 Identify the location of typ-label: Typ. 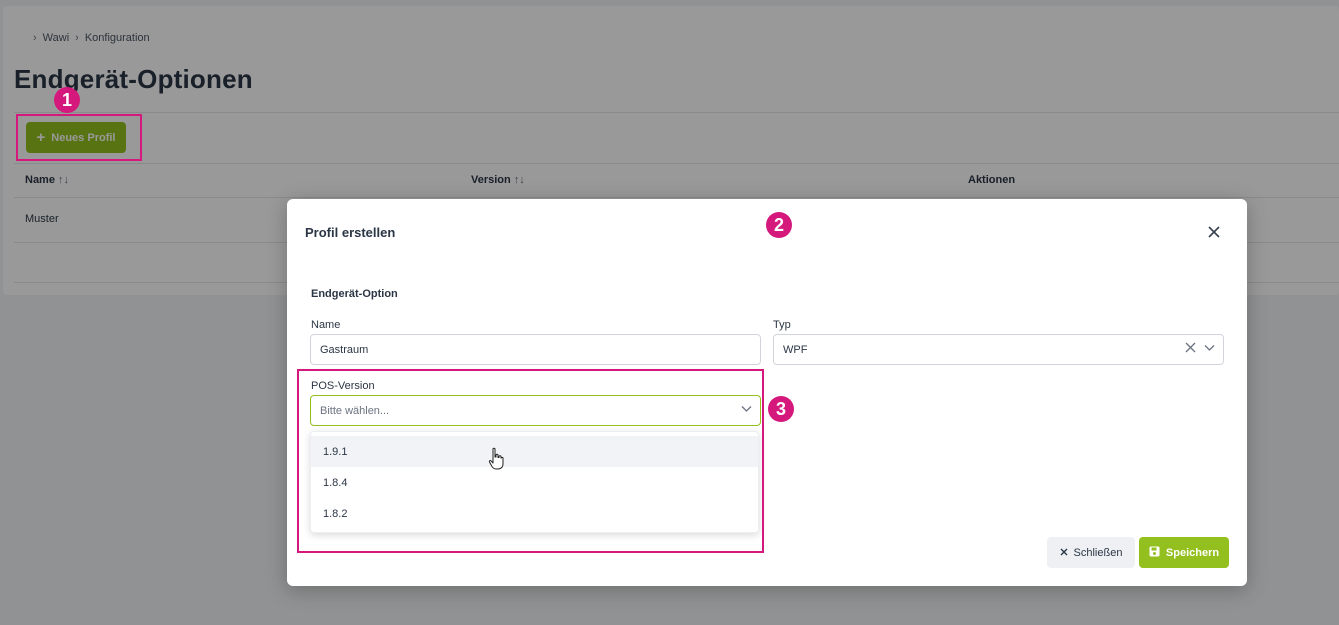
(782, 325).